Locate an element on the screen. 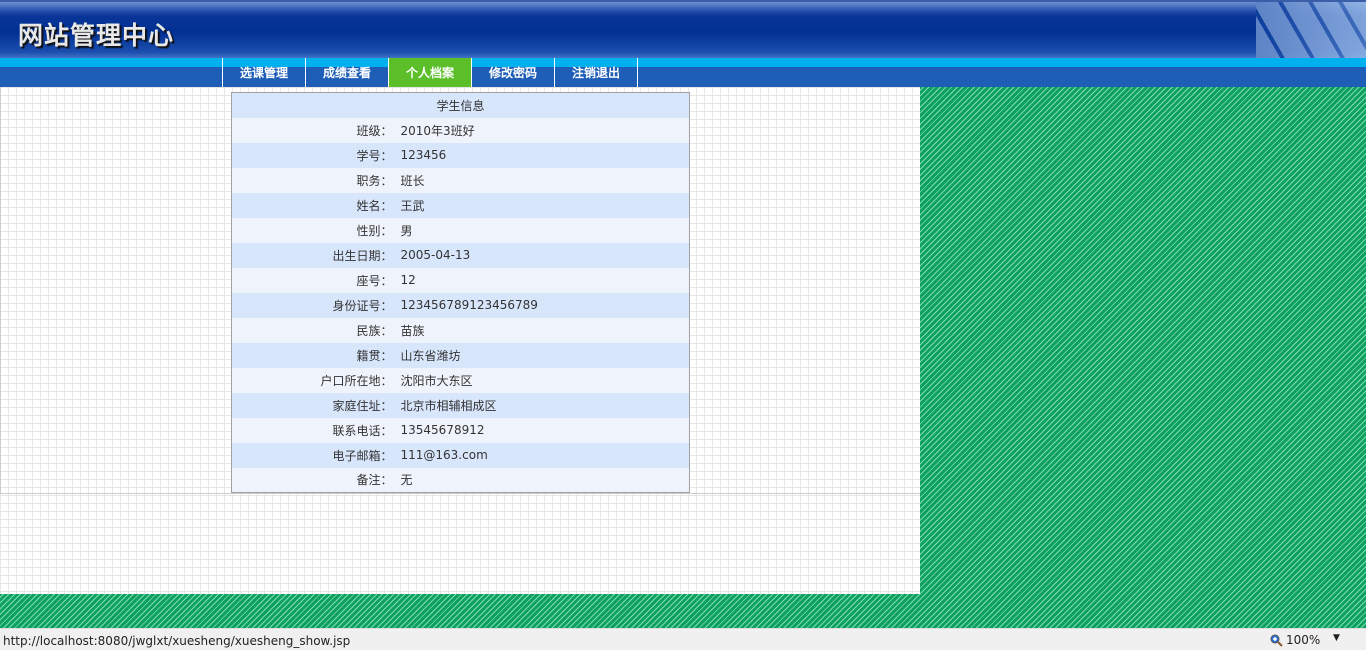 The height and width of the screenshot is (650, 1366). table-title: 学生信息 is located at coordinates (460, 105).